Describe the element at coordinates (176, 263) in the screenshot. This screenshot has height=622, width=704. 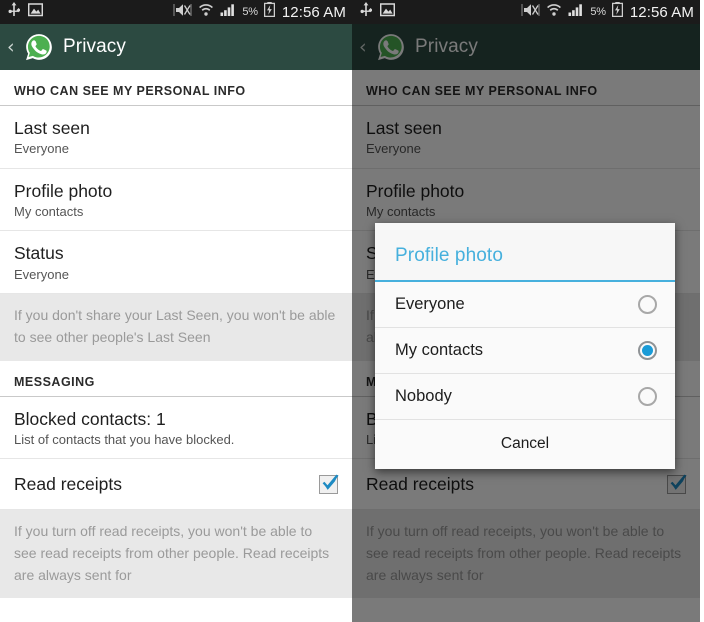
I see `setting-row-status: Status Everyone` at that location.